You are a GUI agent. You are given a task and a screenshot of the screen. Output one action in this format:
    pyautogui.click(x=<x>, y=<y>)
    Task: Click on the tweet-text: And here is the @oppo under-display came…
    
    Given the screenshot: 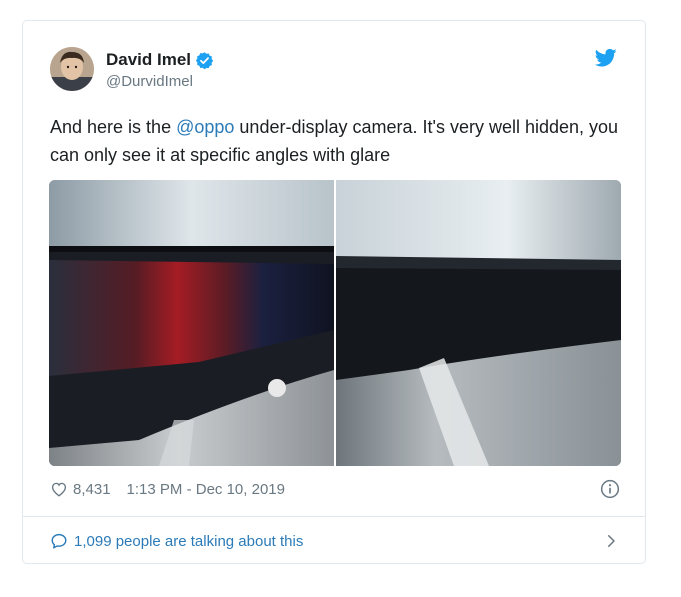 What is the action you would take?
    pyautogui.click(x=337, y=141)
    